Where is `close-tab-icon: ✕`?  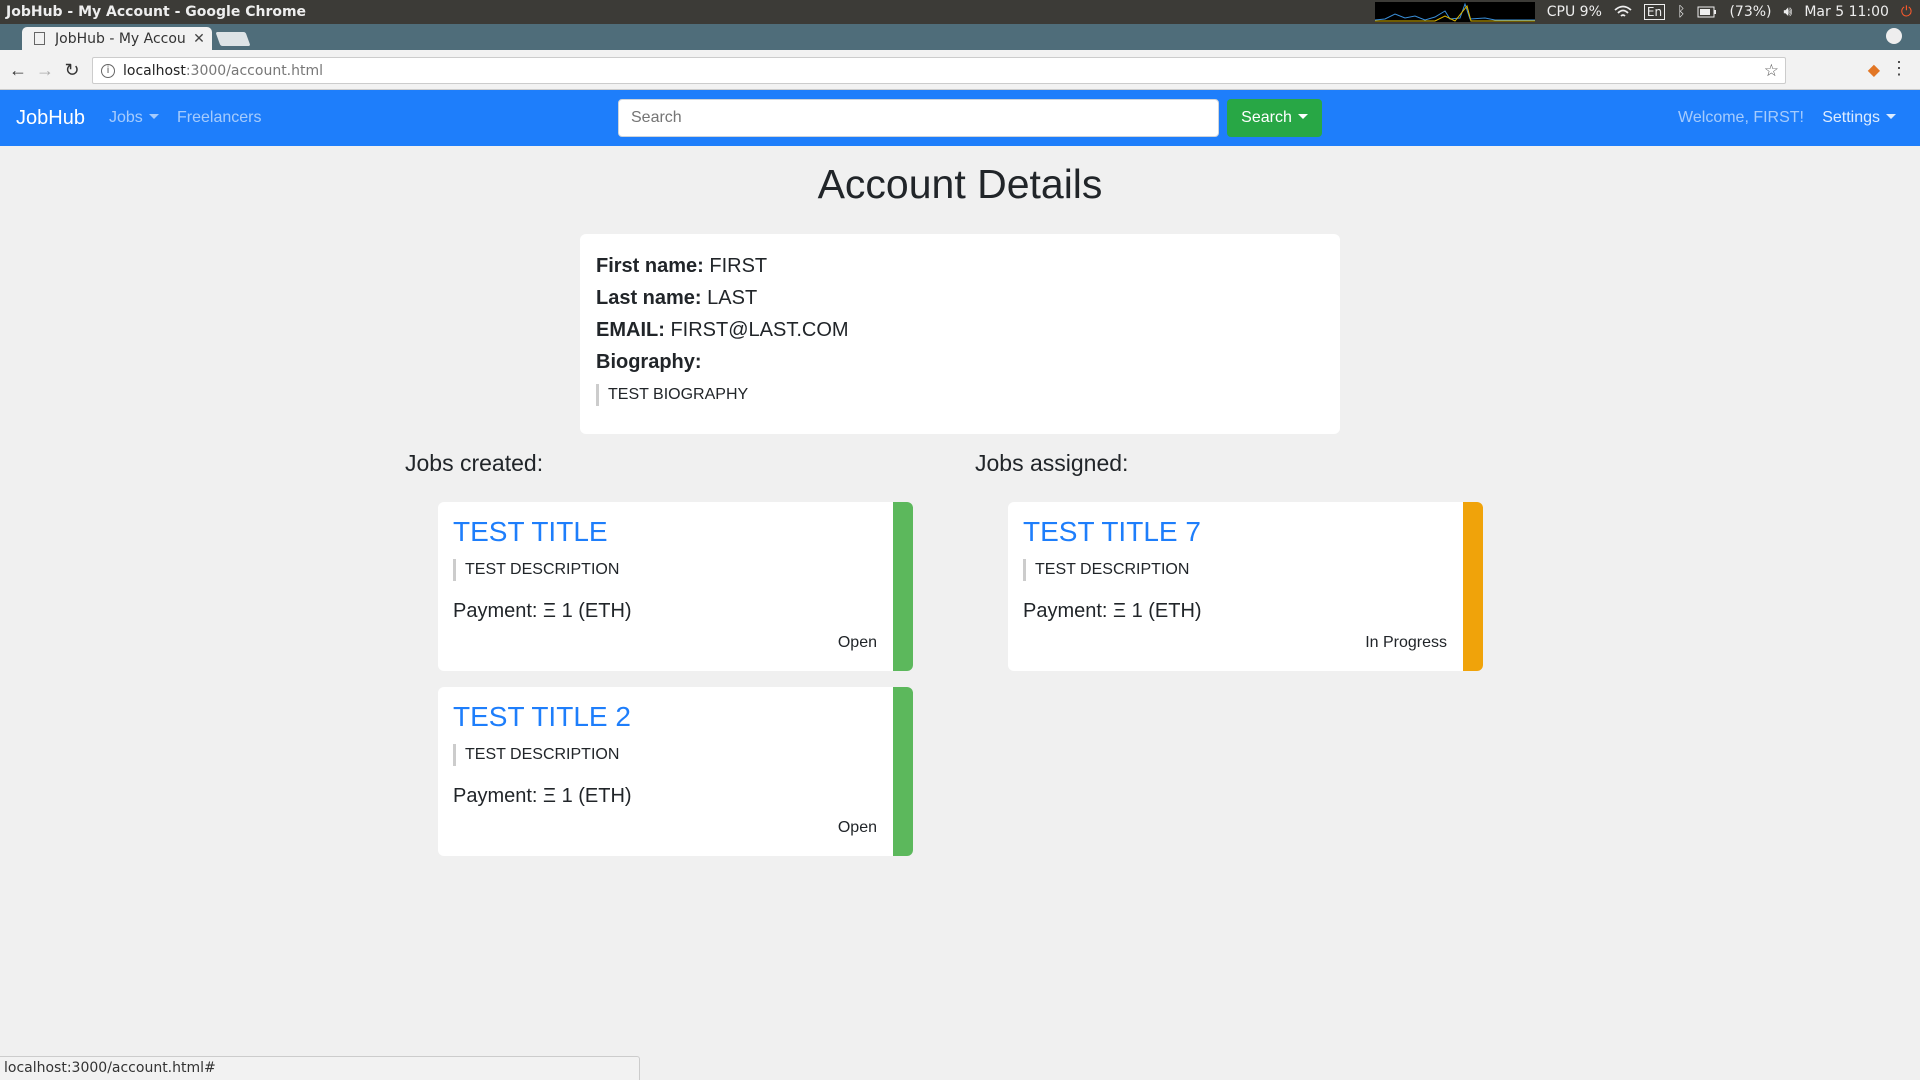
close-tab-icon: ✕ is located at coordinates (199, 39).